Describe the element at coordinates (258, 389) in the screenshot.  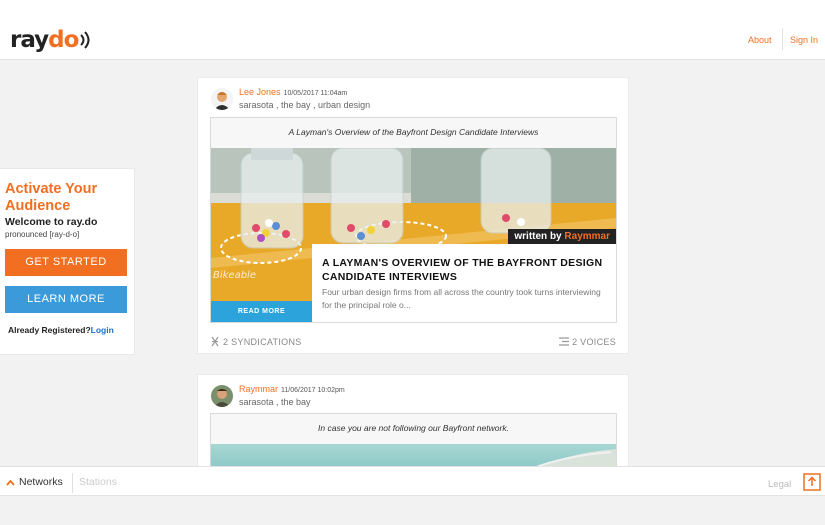
I see `author-name: Raymmar` at that location.